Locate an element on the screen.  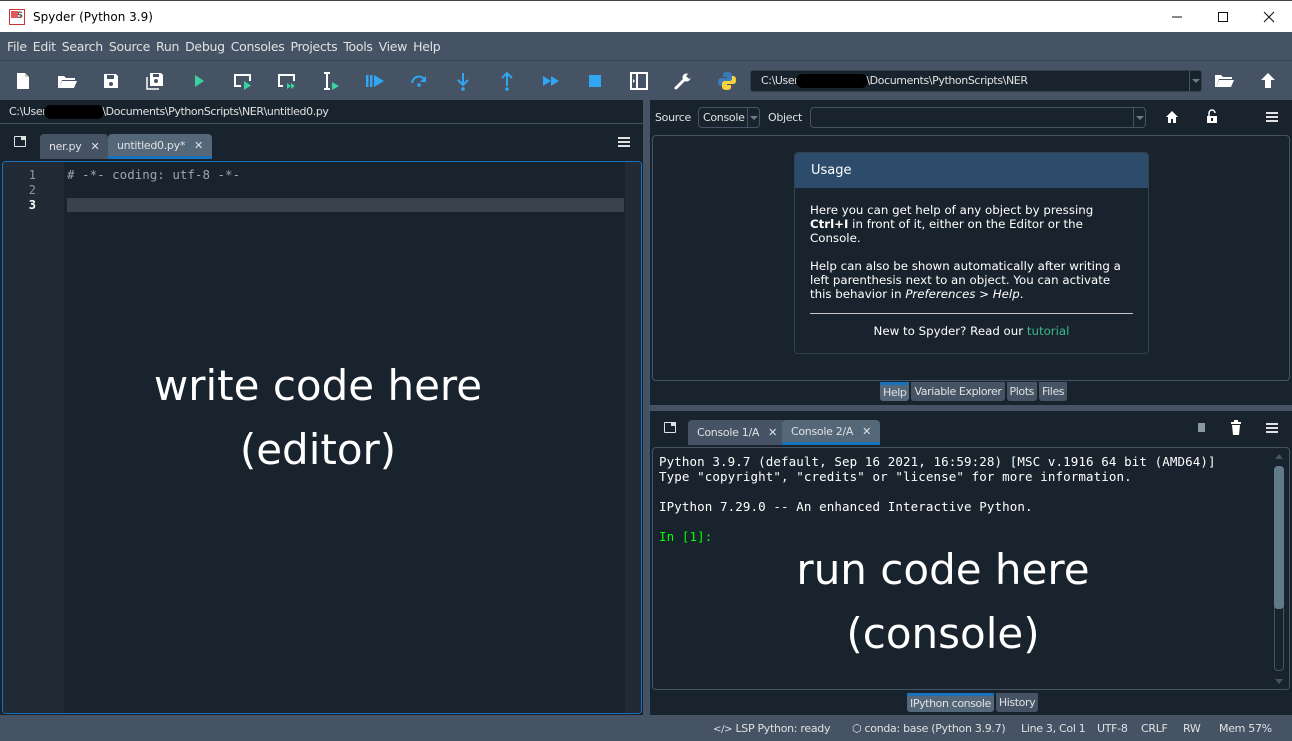
step-into-icon is located at coordinates (463, 82).